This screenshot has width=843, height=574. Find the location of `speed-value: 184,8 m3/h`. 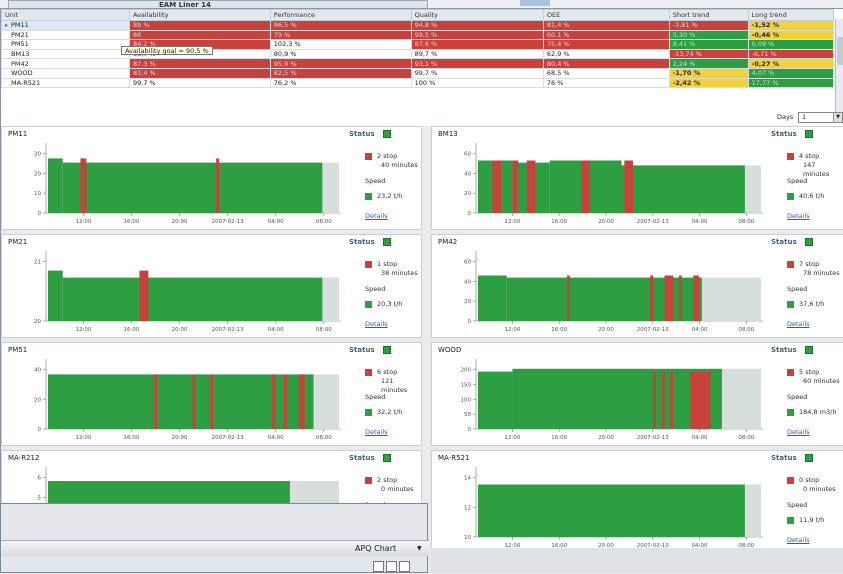

speed-value: 184,8 m3/h is located at coordinates (818, 412).